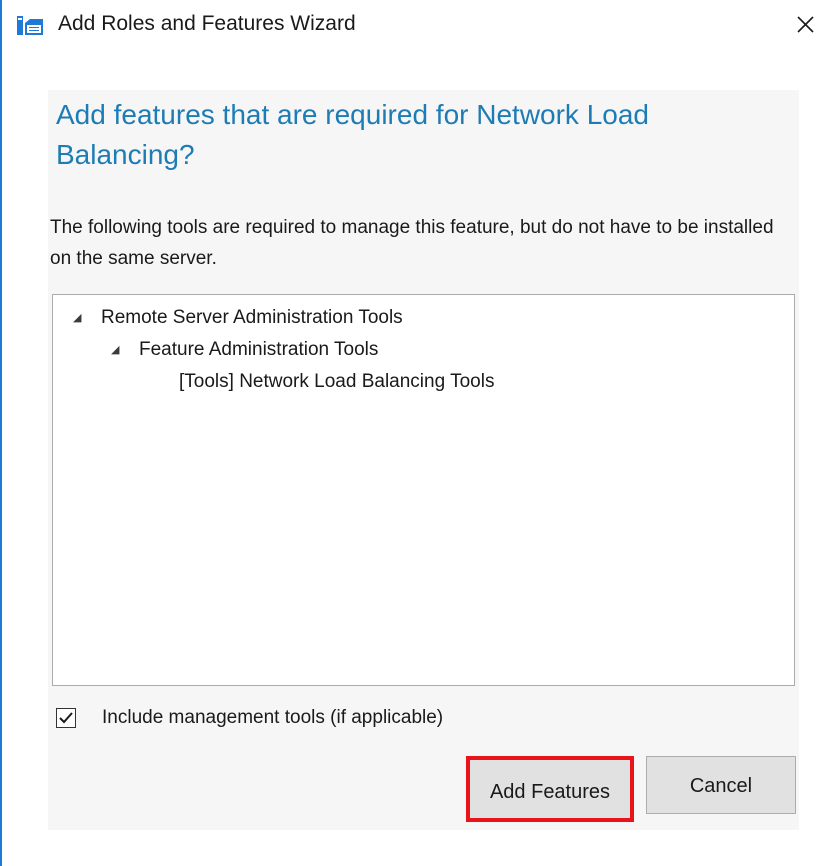 The height and width of the screenshot is (866, 826). Describe the element at coordinates (721, 785) in the screenshot. I see `cancel-button: Cancel` at that location.